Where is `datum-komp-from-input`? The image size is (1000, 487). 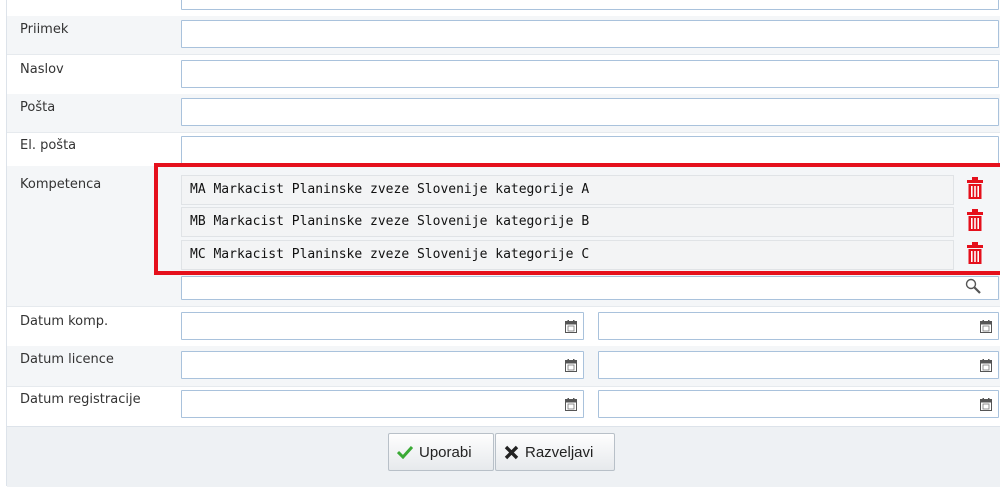
datum-komp-from-input is located at coordinates (382, 326).